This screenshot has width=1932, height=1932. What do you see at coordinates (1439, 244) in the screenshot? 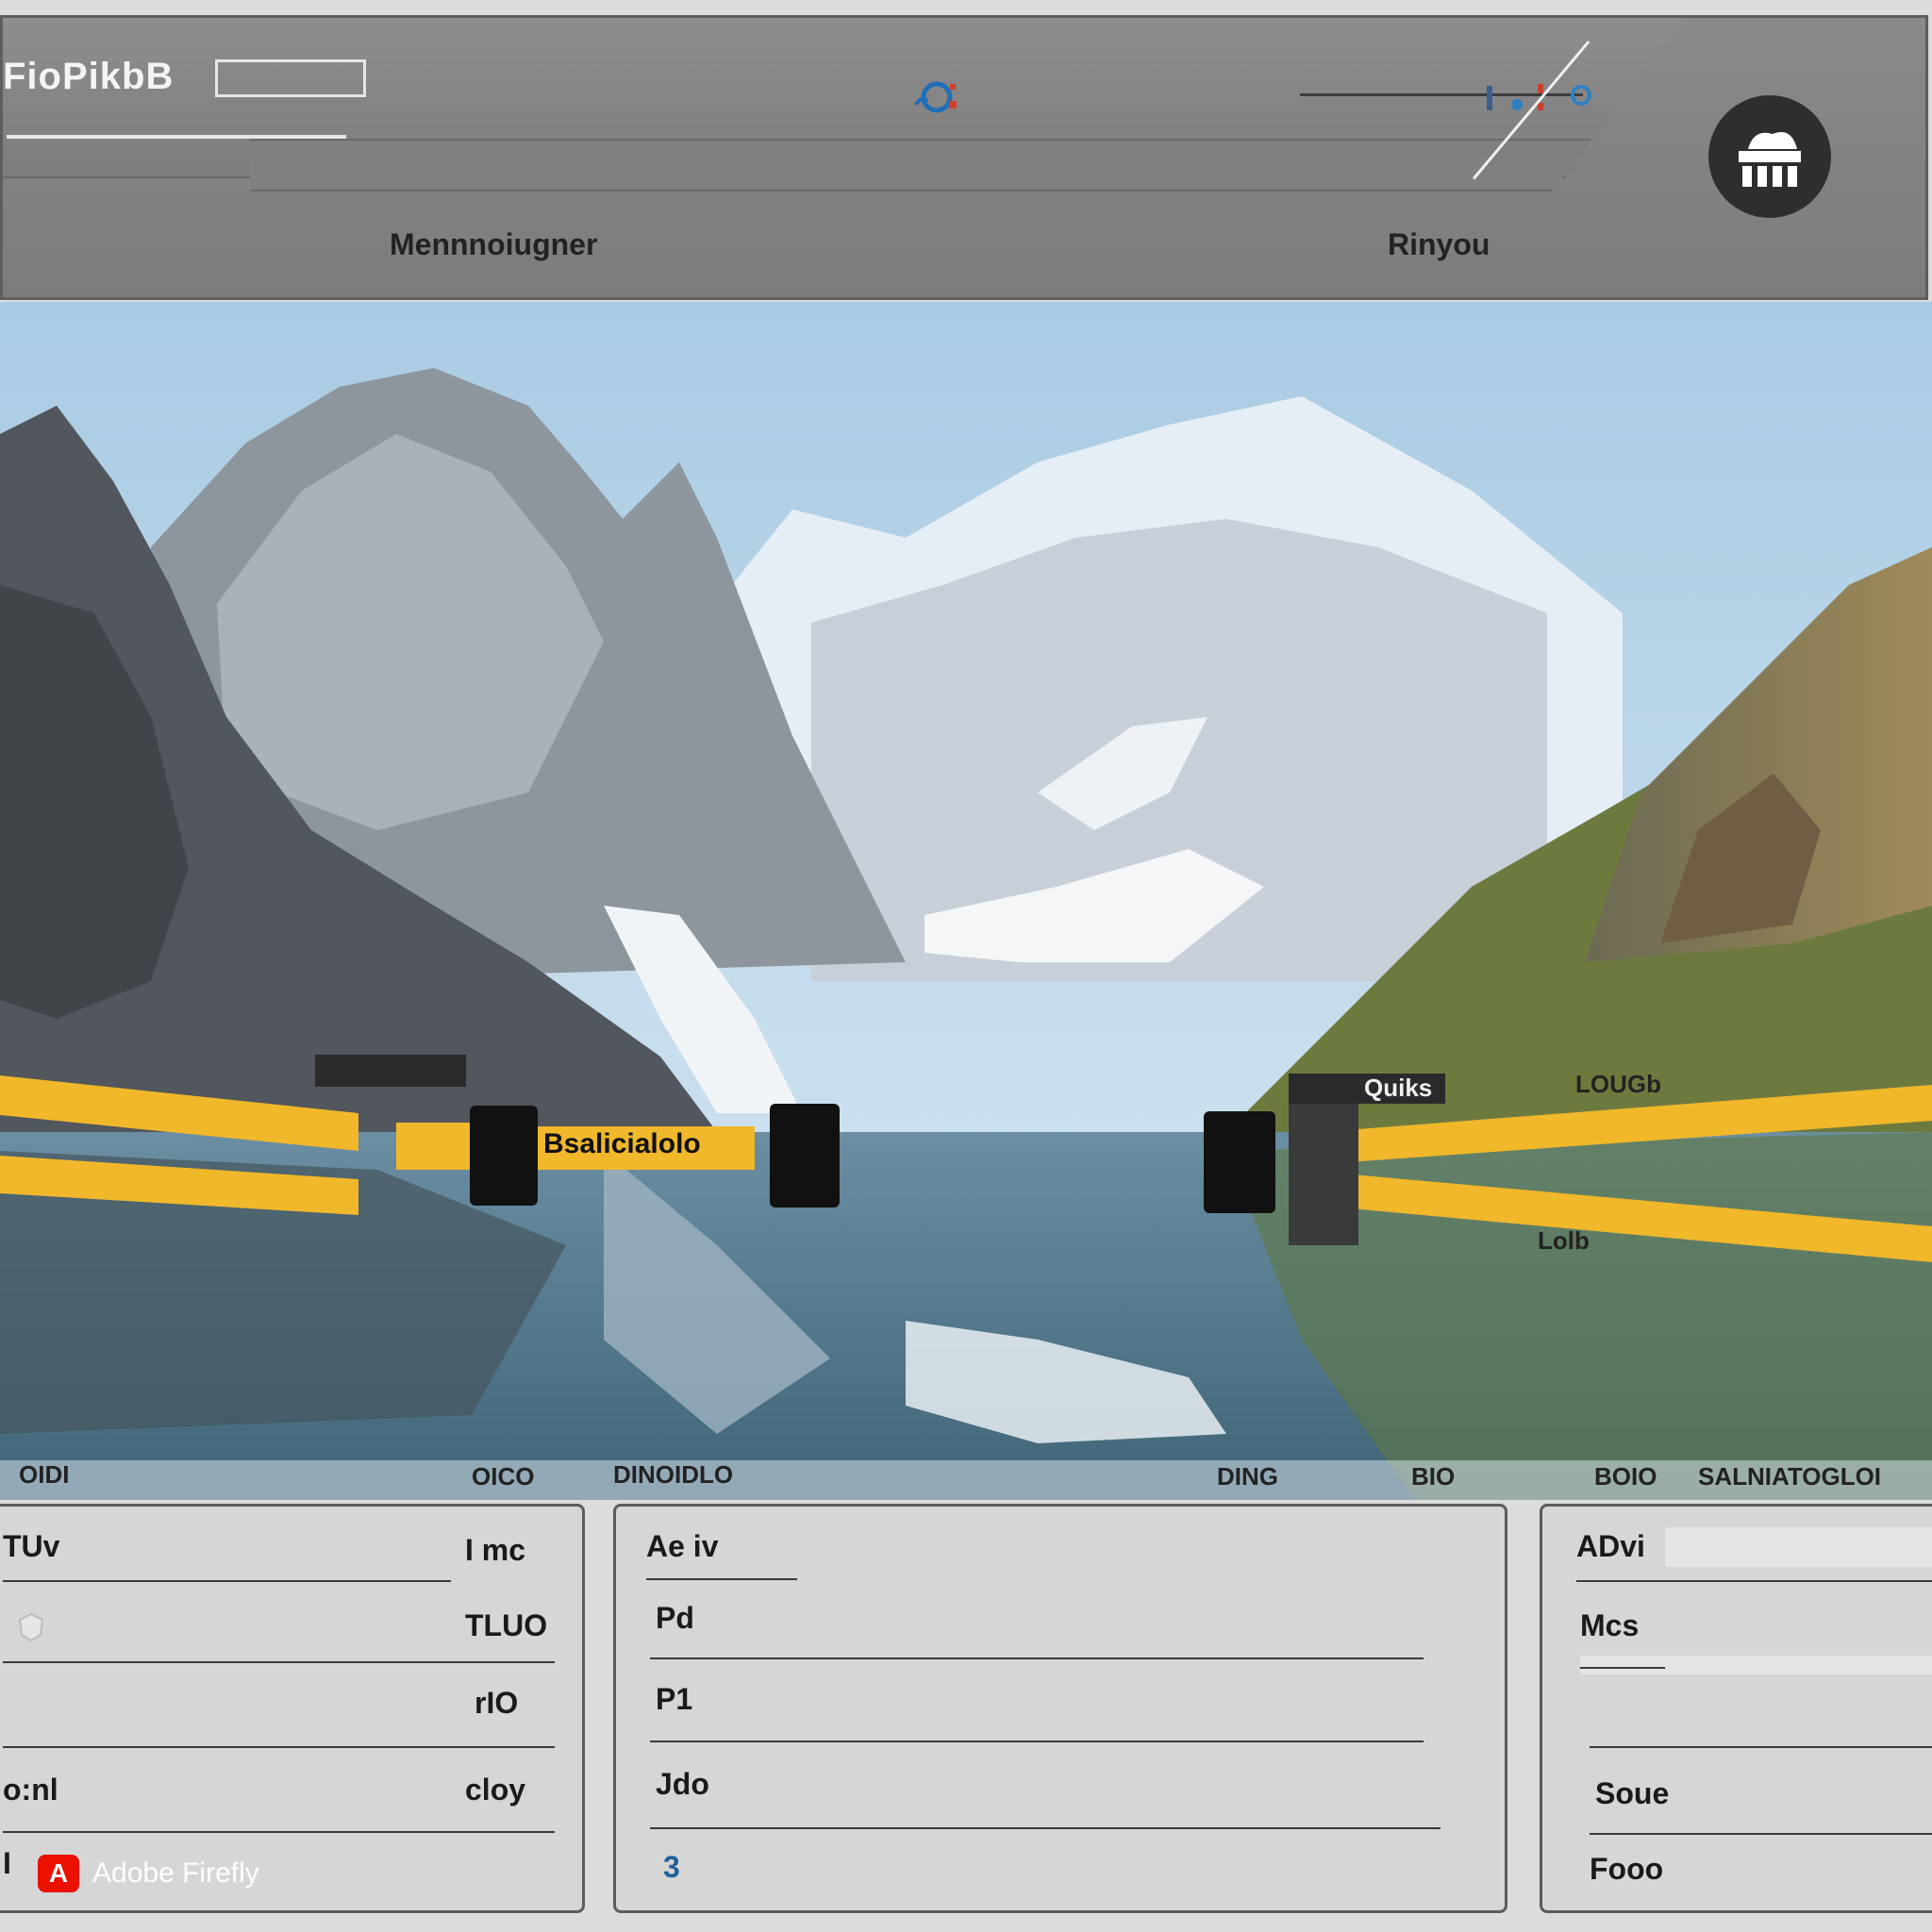
I see `nav-item-right: Rinyou` at bounding box center [1439, 244].